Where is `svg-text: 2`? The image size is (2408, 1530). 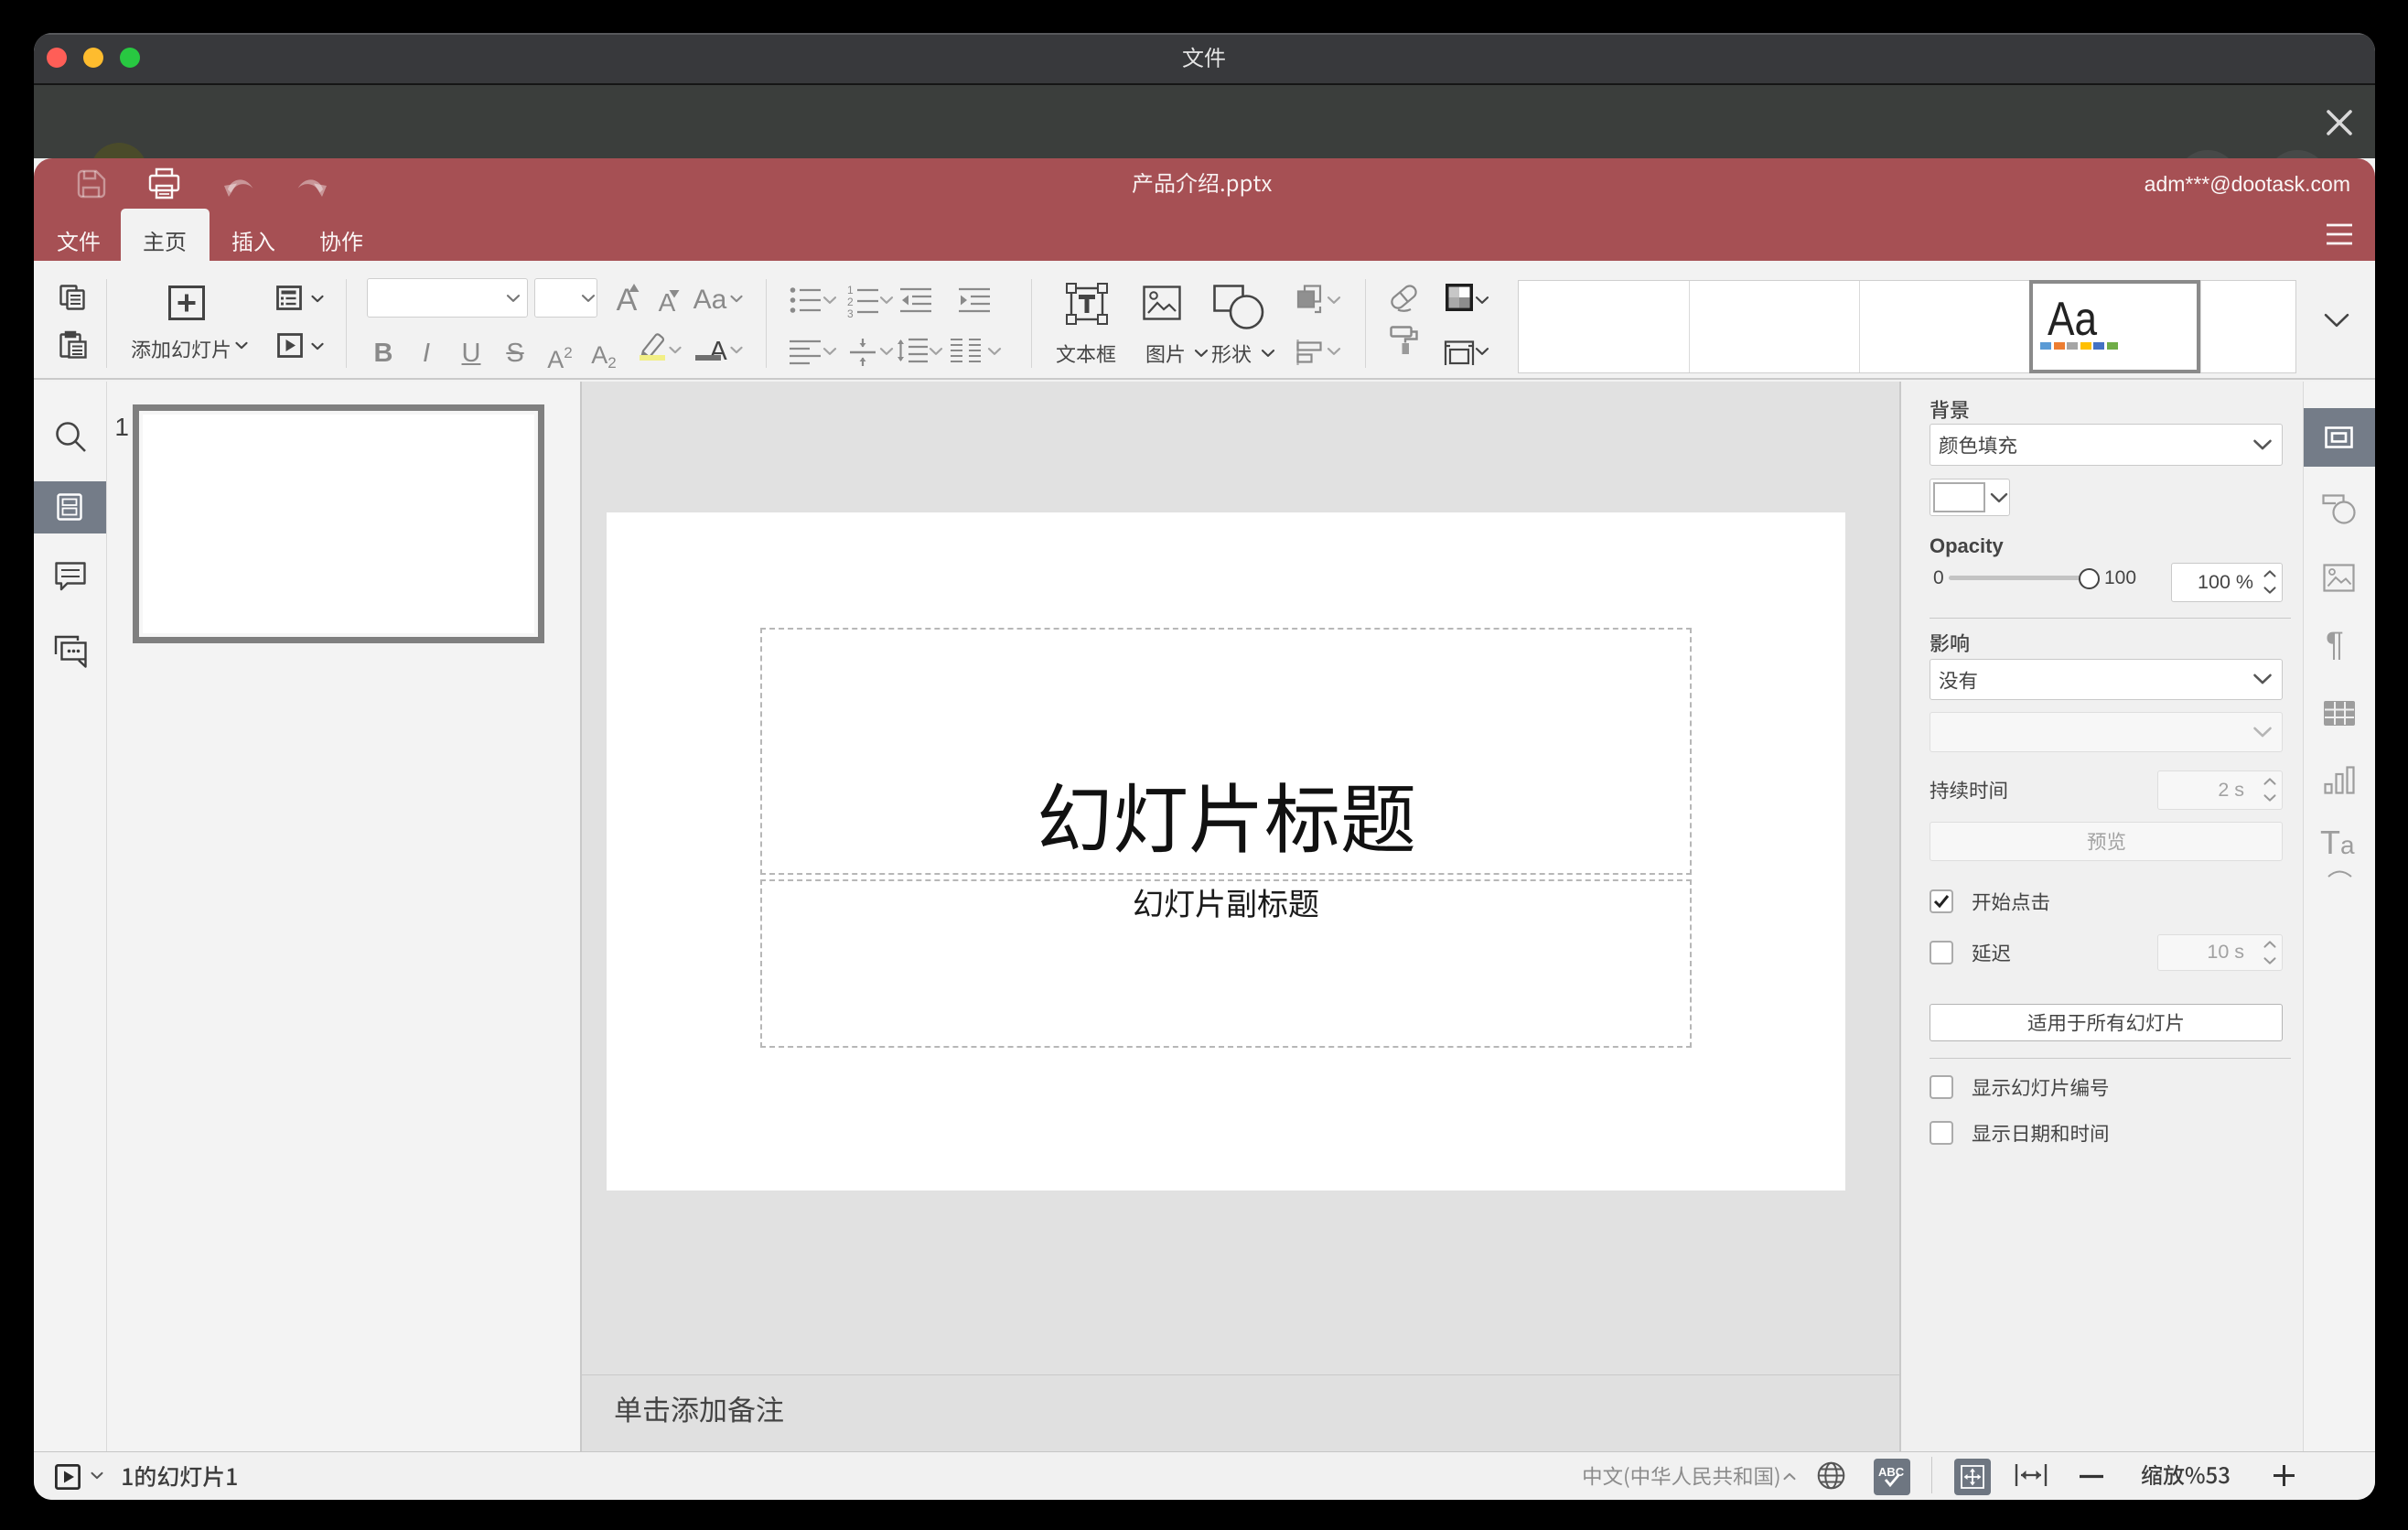 svg-text: 2 is located at coordinates (850, 302).